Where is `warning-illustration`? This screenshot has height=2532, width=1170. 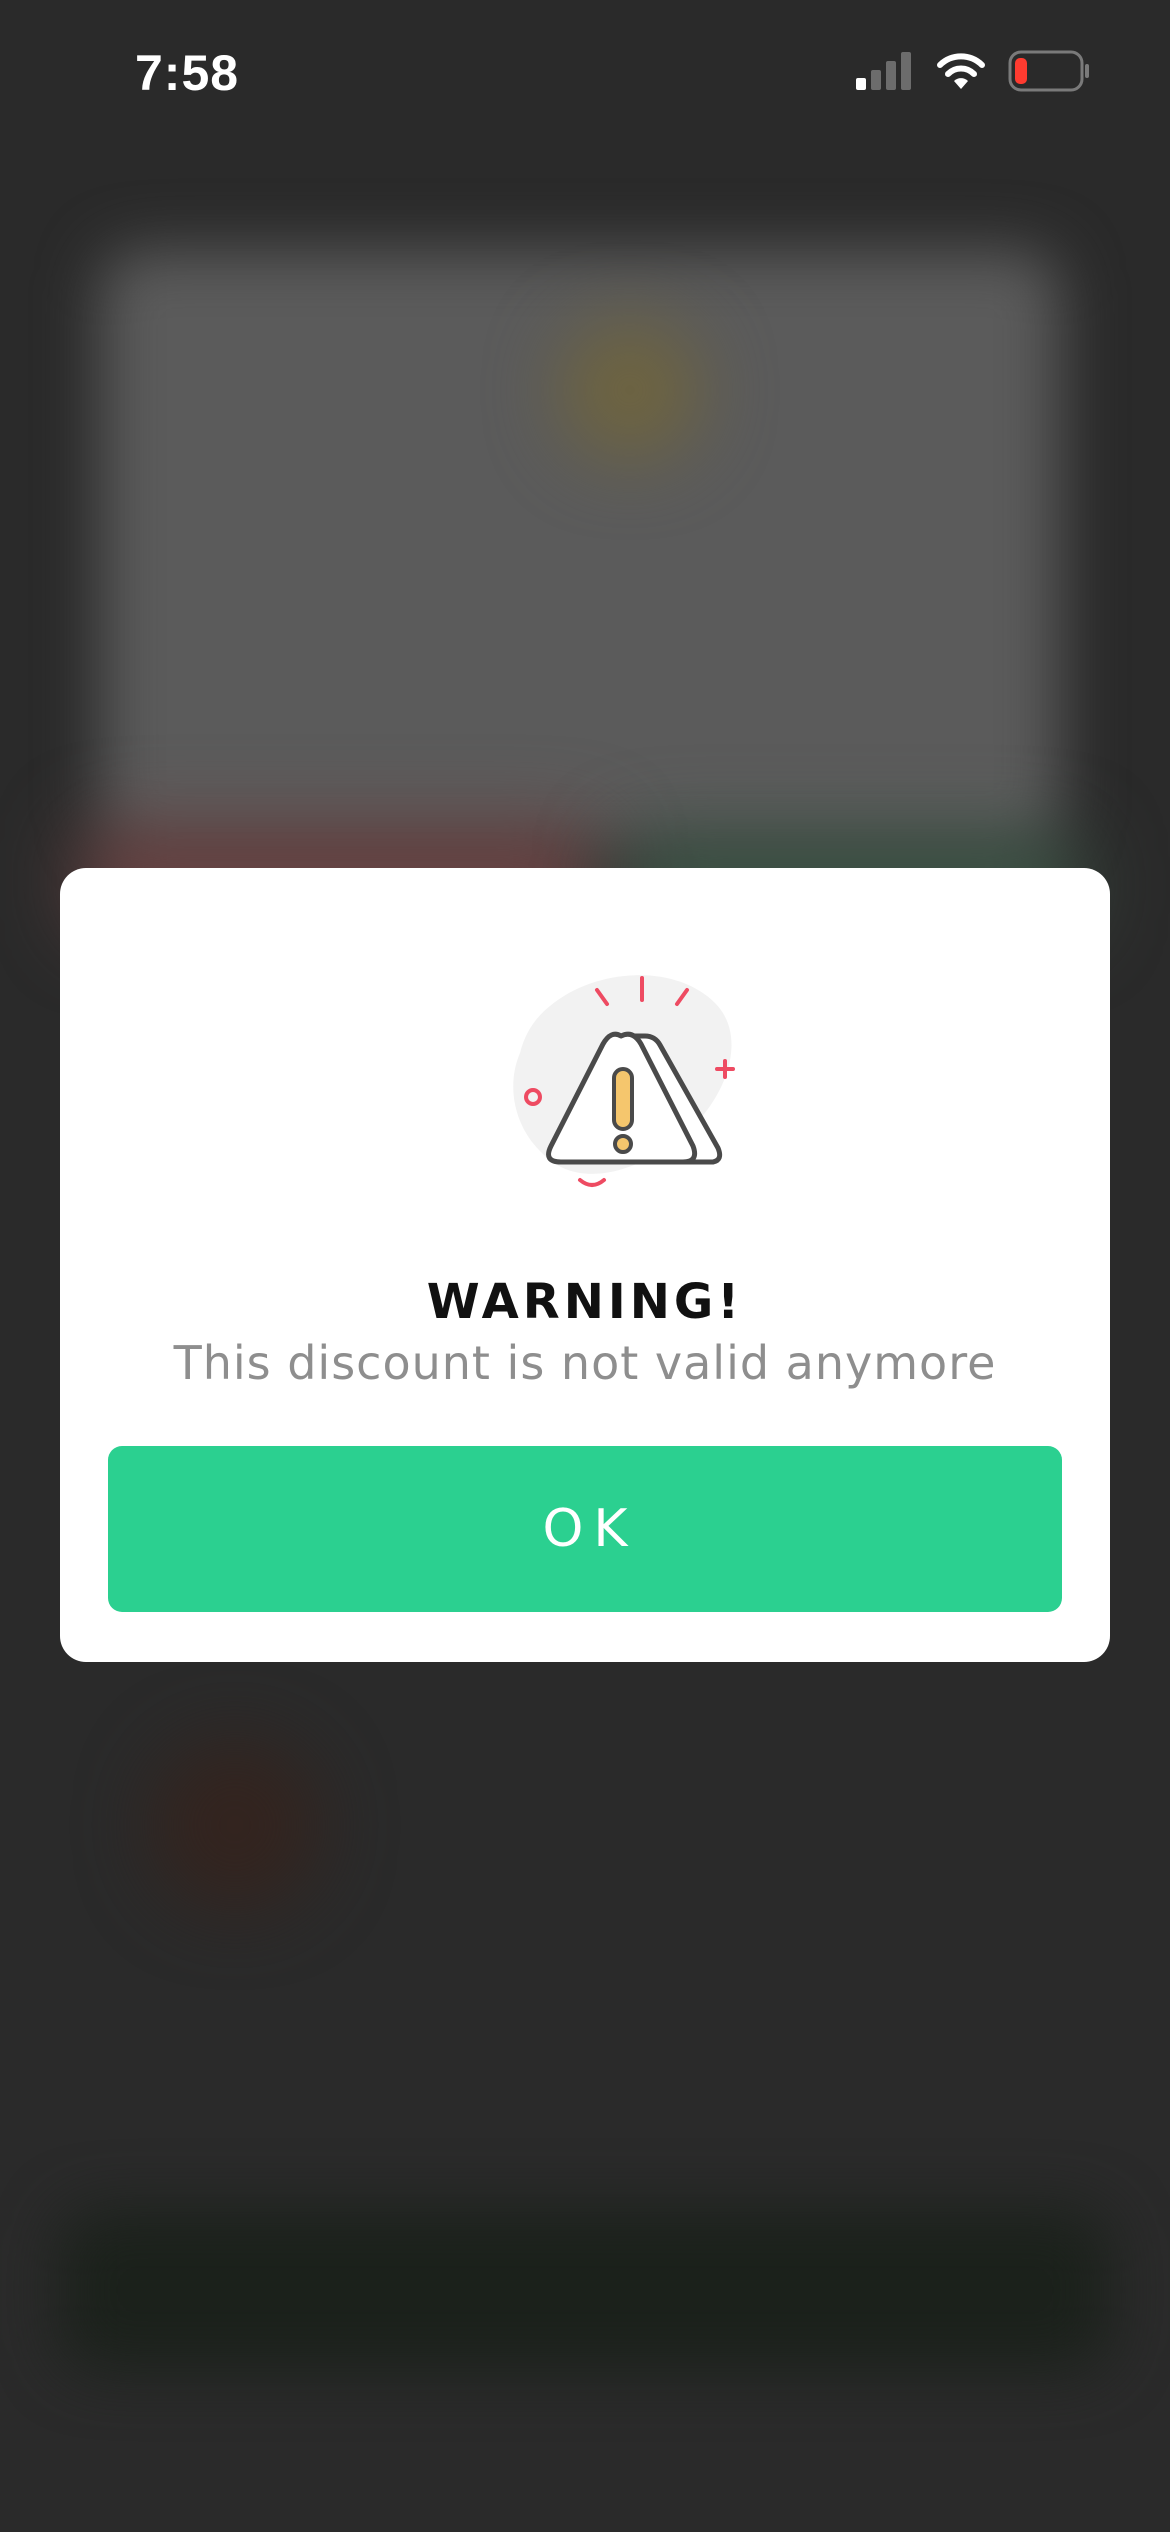
warning-illustration is located at coordinates (585, 1052).